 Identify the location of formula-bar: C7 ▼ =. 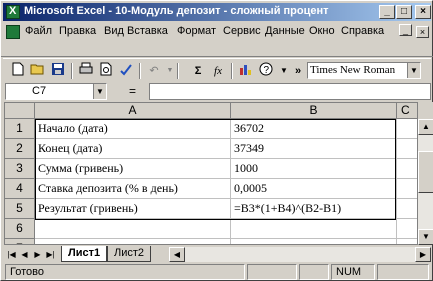
(217, 91).